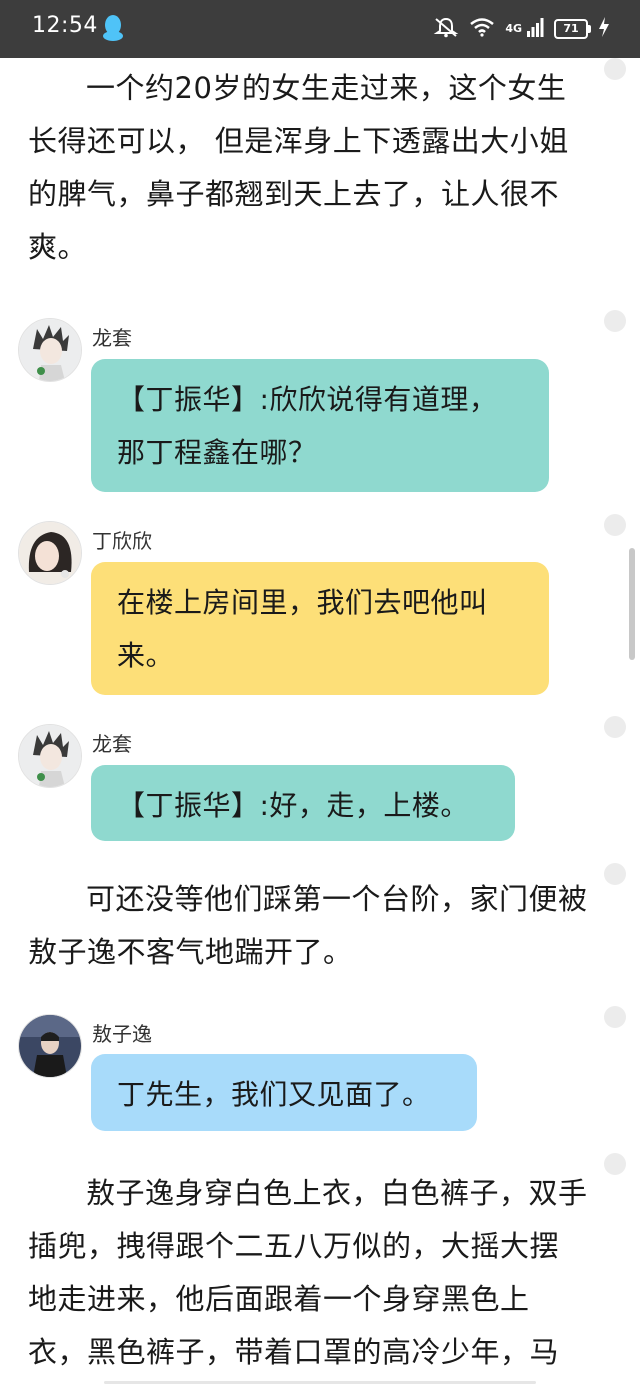  Describe the element at coordinates (320, 1382) in the screenshot. I see `home-indicator` at that location.